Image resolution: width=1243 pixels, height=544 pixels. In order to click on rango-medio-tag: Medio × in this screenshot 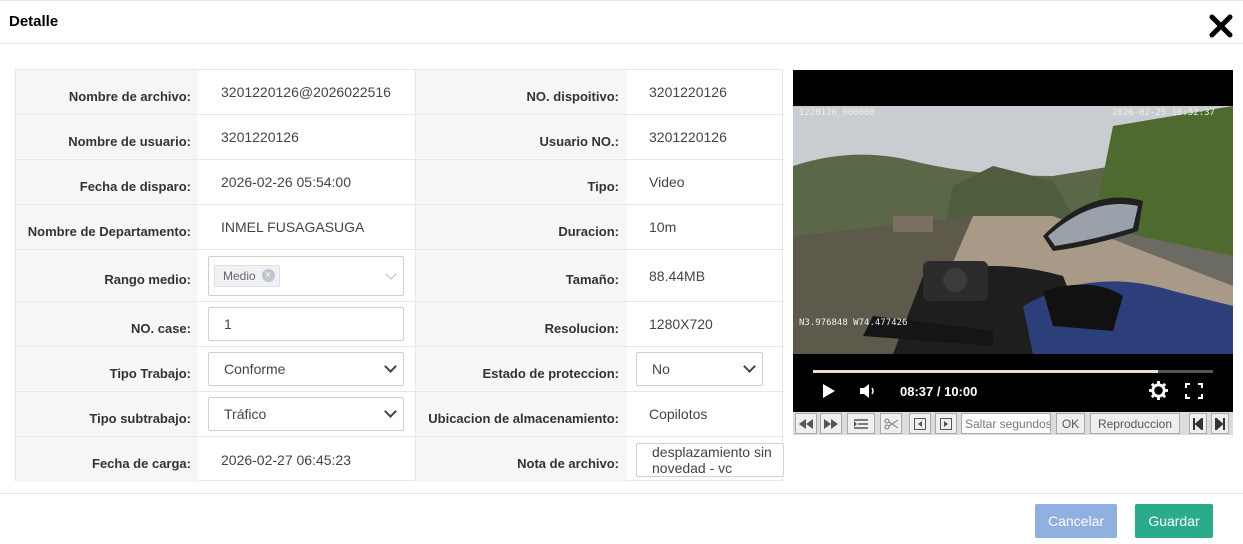, I will do `click(247, 275)`.